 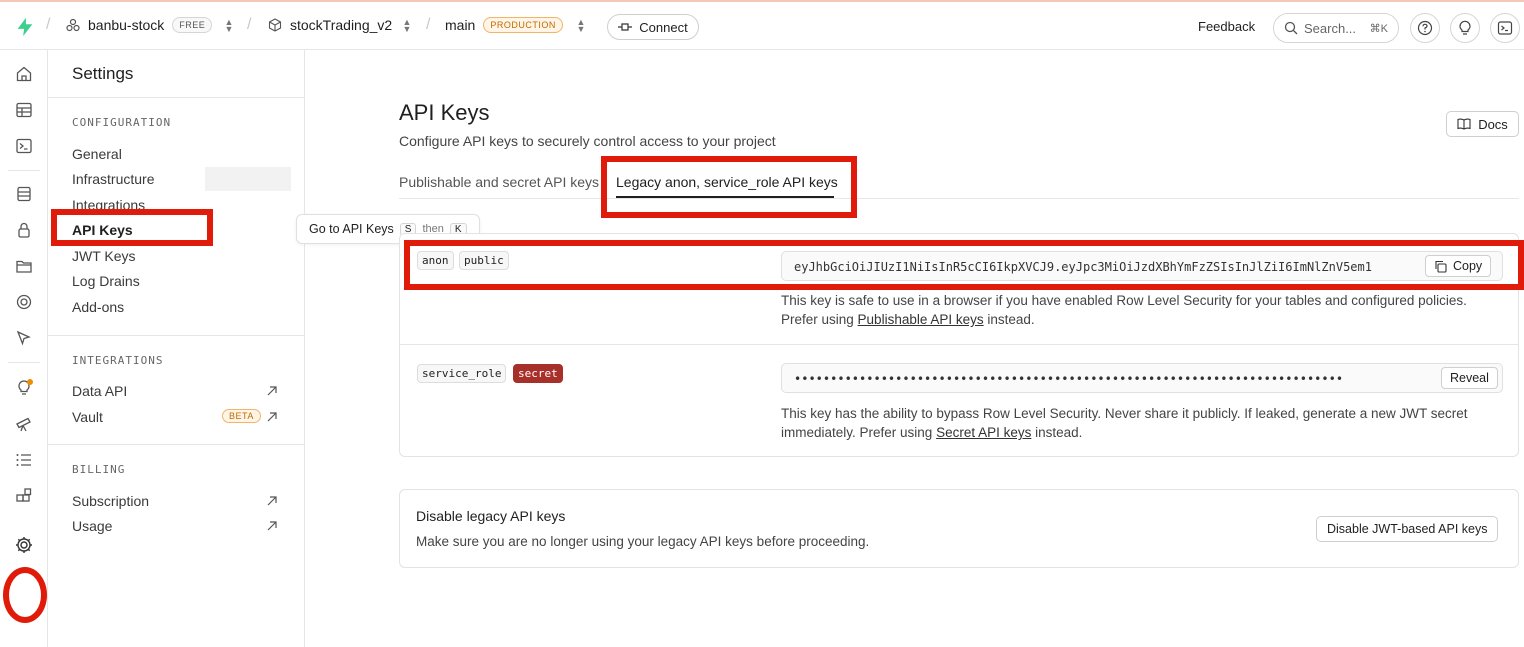 I want to click on lightbulb-icon, so click(x=1465, y=27).